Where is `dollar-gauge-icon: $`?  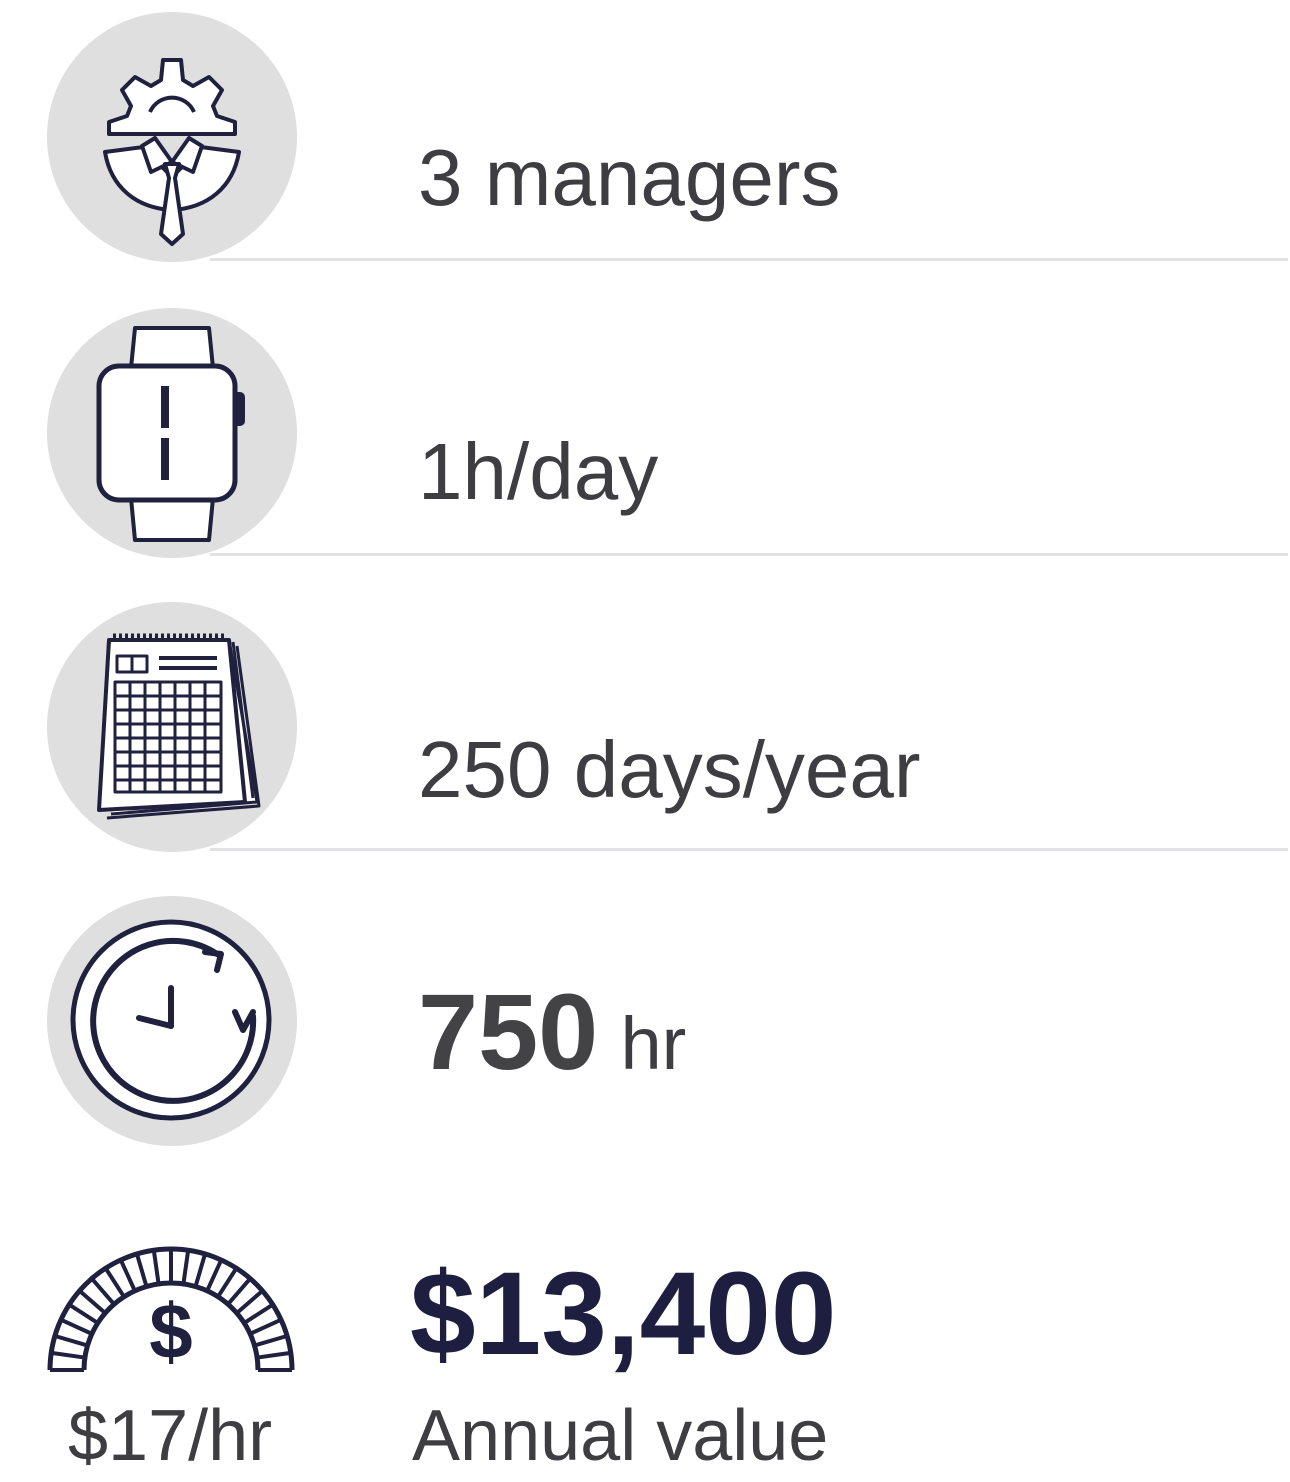 dollar-gauge-icon: $ is located at coordinates (171, 1310).